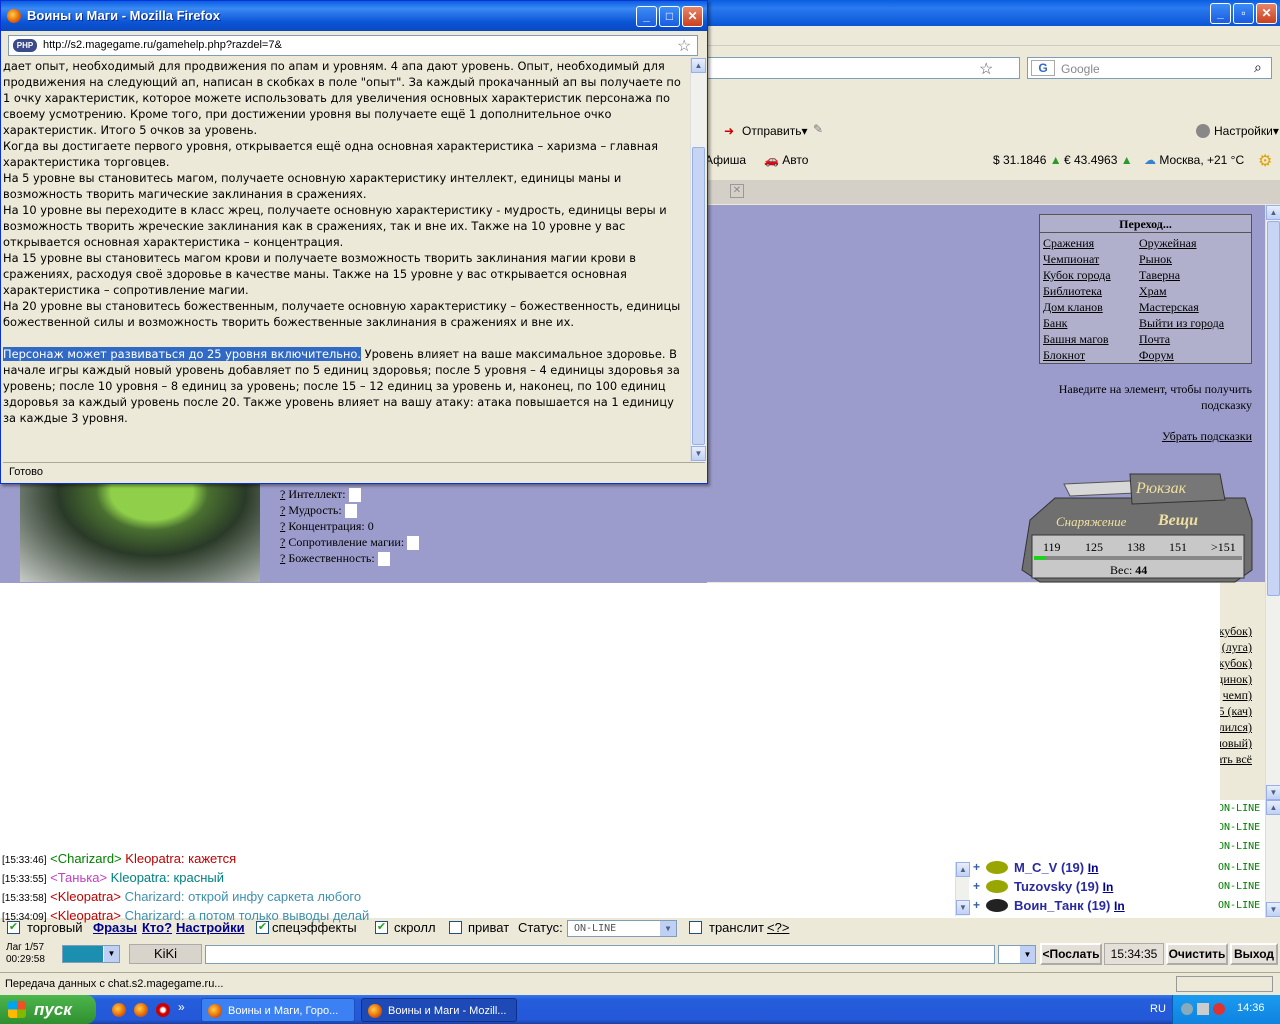 This screenshot has height=1024, width=1280. What do you see at coordinates (1068, 243) in the screenshot?
I see `nav-link: Сражения` at bounding box center [1068, 243].